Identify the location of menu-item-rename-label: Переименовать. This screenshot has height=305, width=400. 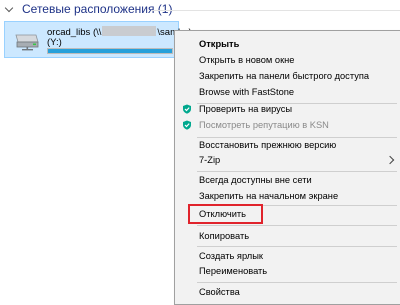
(233, 271).